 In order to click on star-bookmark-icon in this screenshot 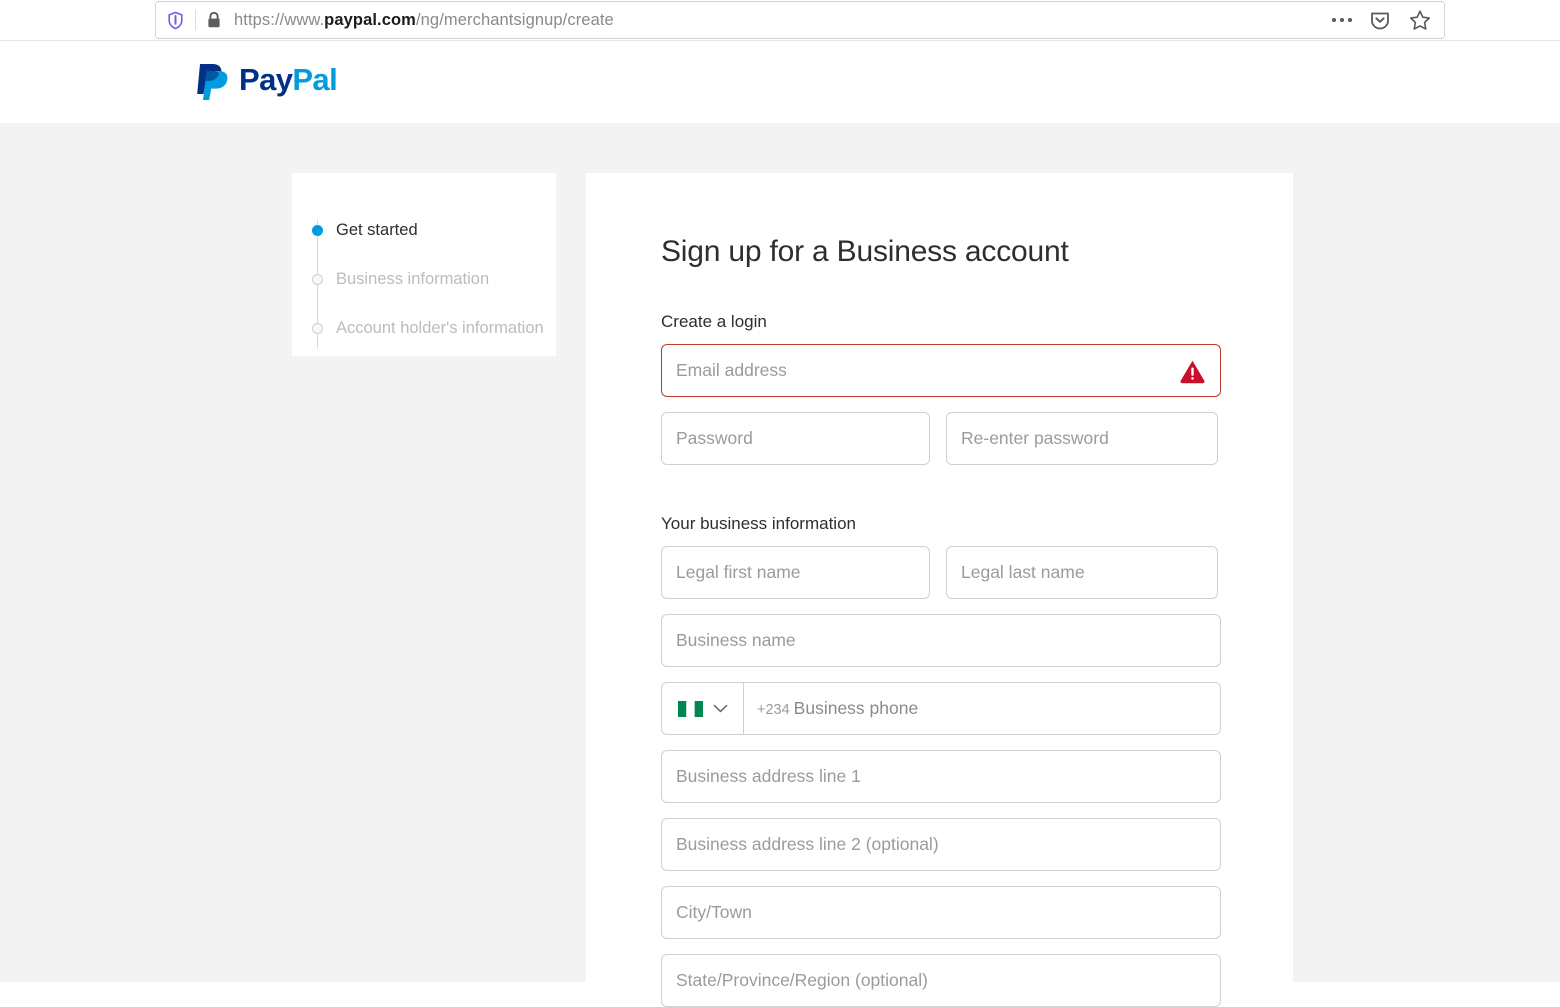, I will do `click(1420, 20)`.